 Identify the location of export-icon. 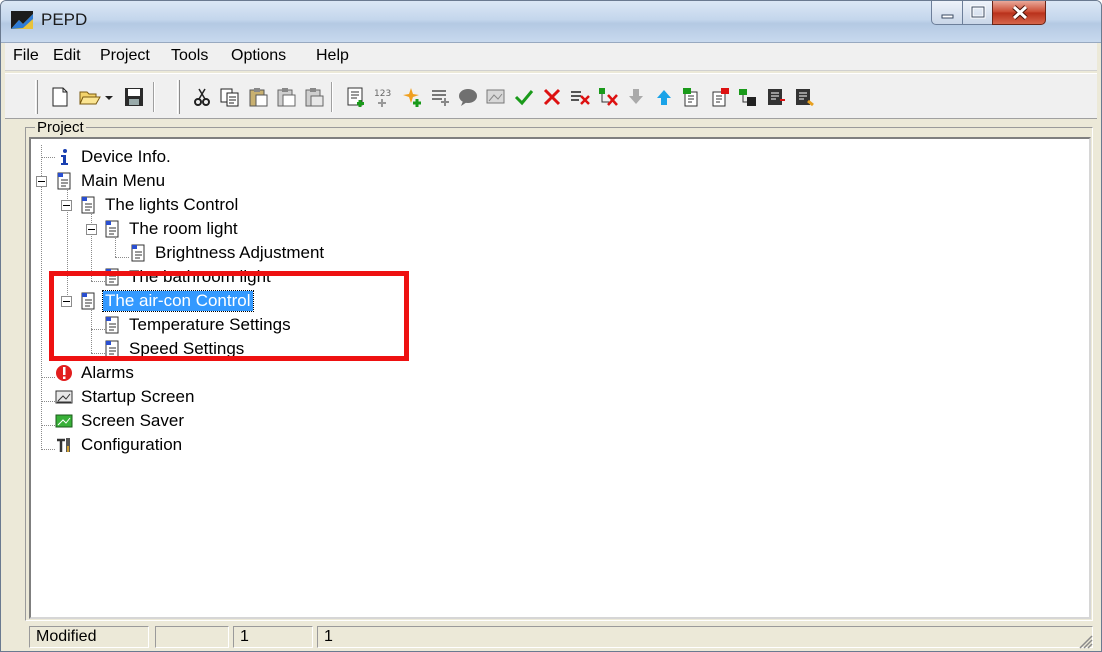
(776, 97).